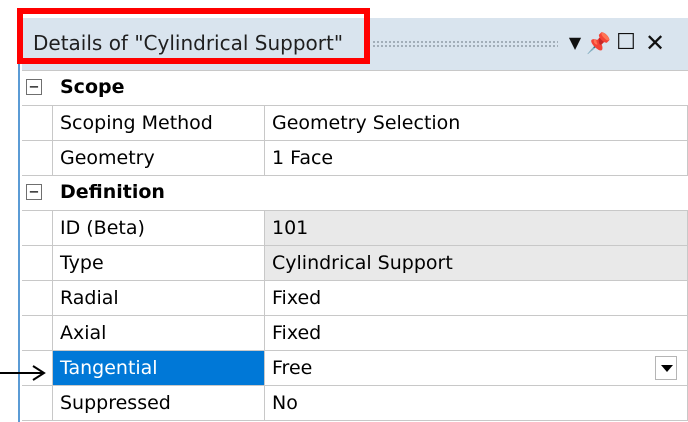  I want to click on section-header-scope: − Scope, so click(355, 88).